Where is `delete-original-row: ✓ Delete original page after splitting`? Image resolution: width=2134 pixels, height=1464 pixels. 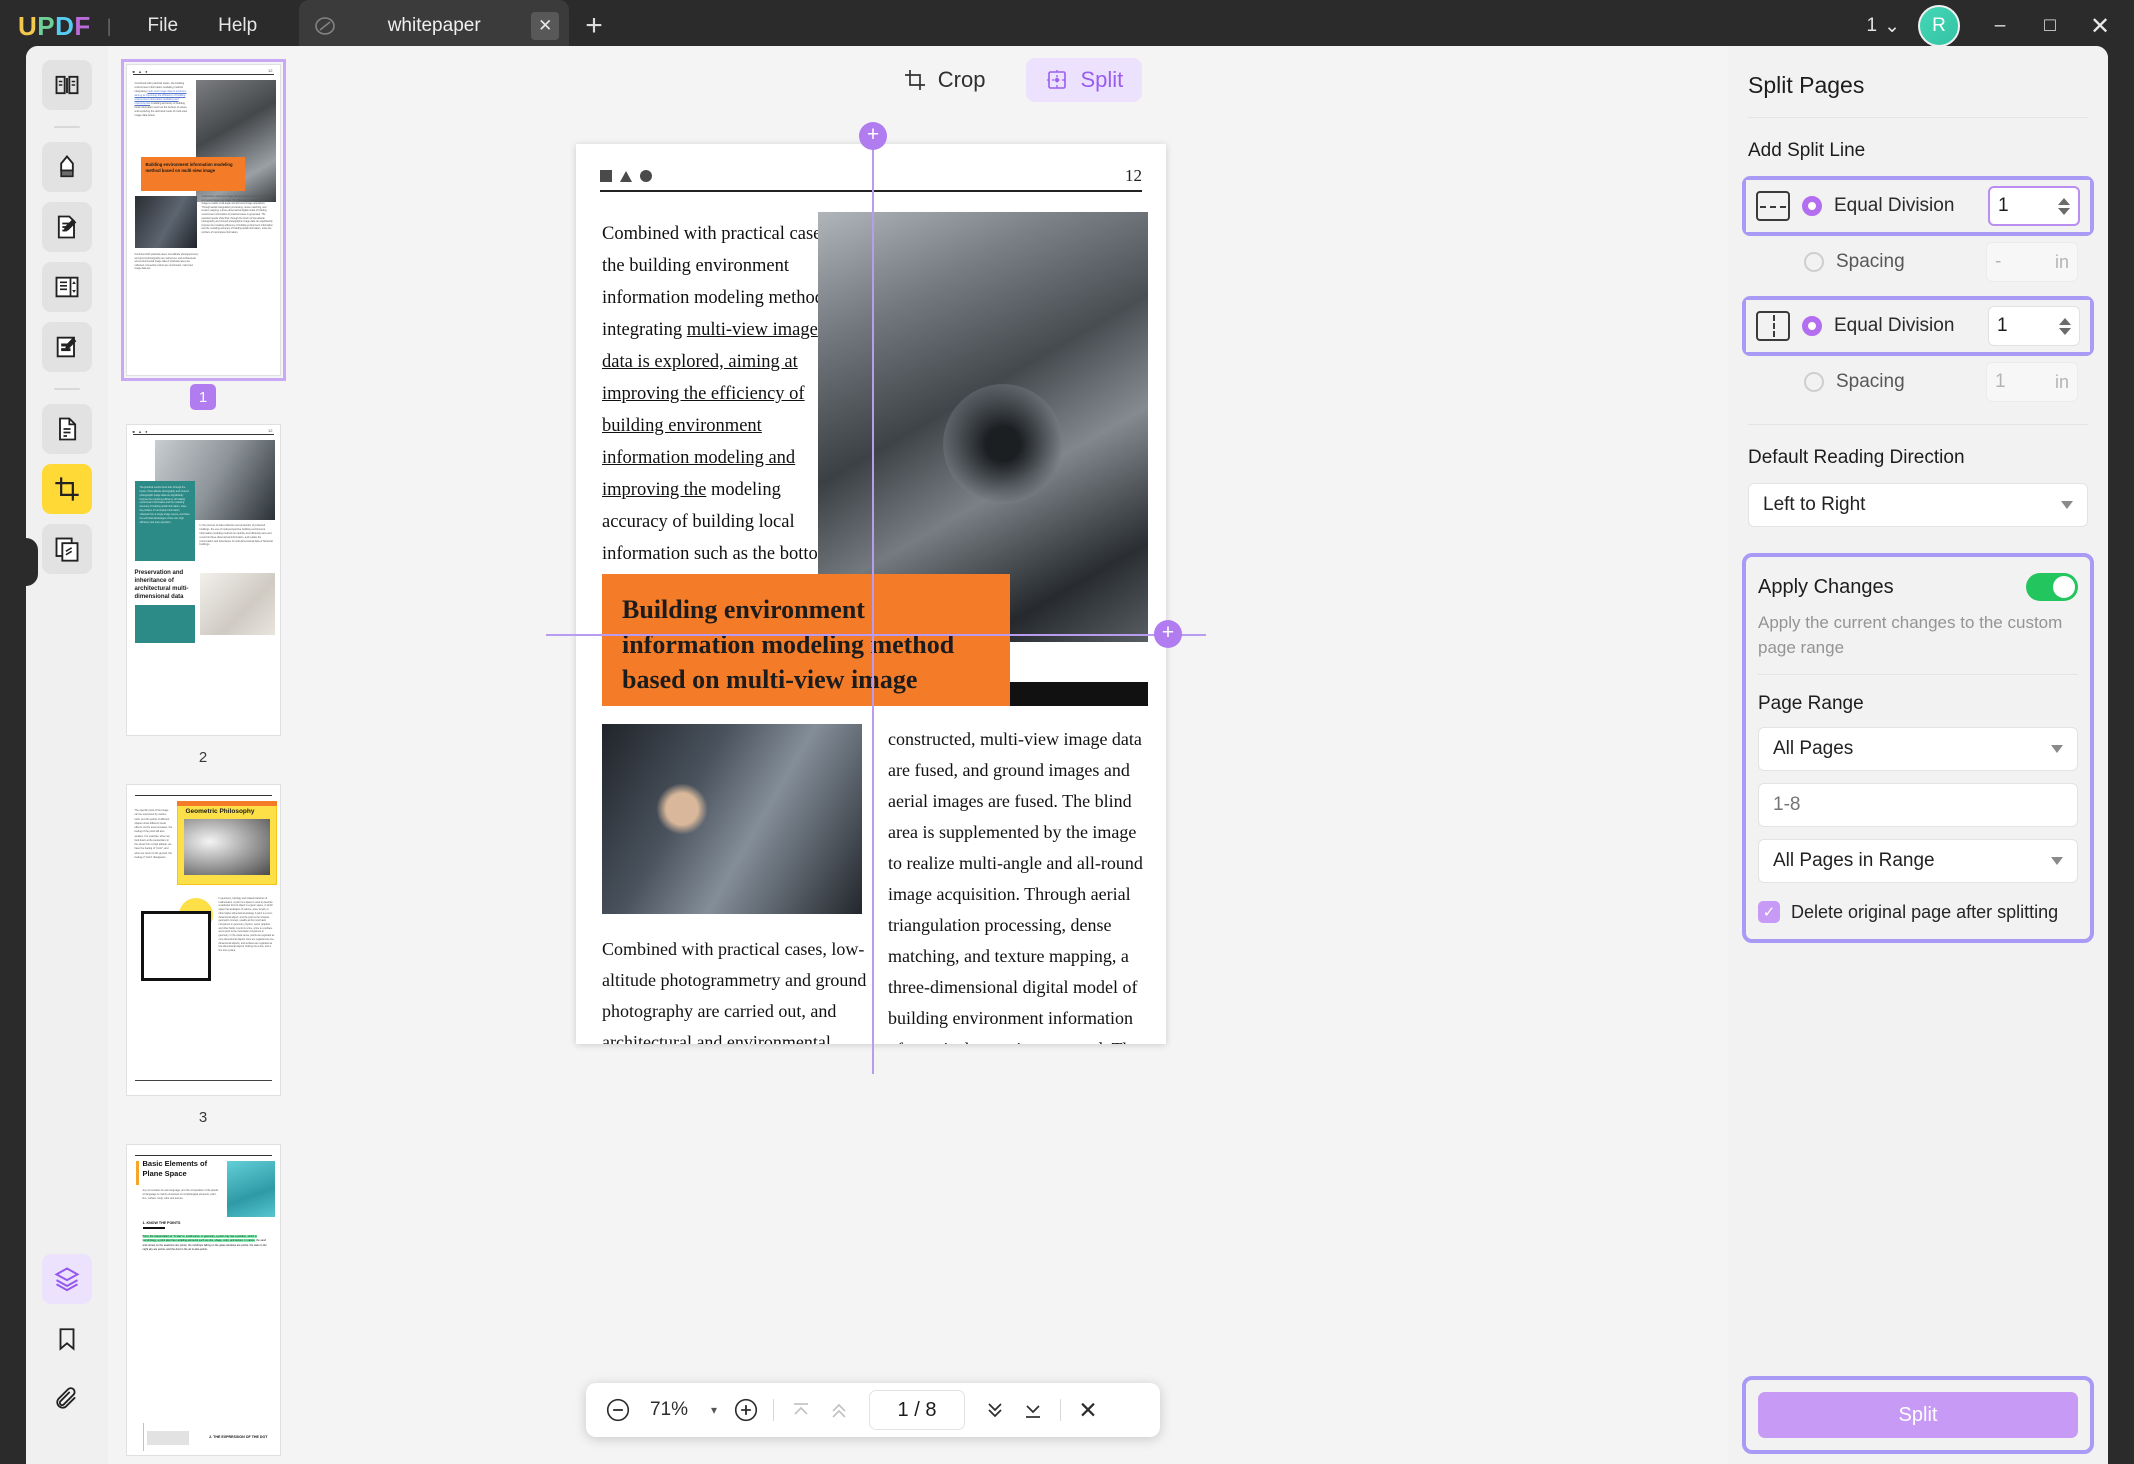 delete-original-row: ✓ Delete original page after splitting is located at coordinates (1918, 909).